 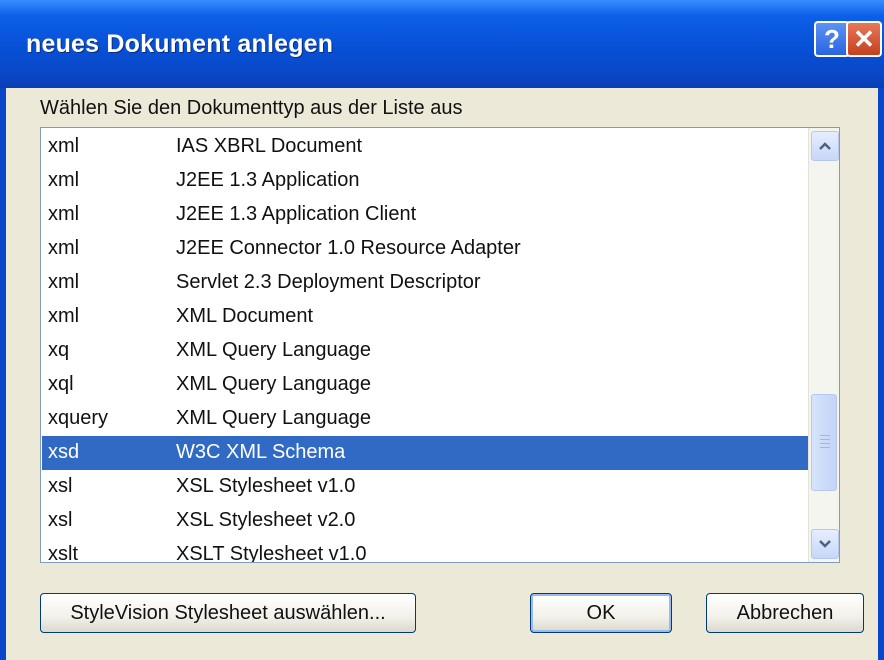 I want to click on list-item-description: W3C XML Schema, so click(x=261, y=452).